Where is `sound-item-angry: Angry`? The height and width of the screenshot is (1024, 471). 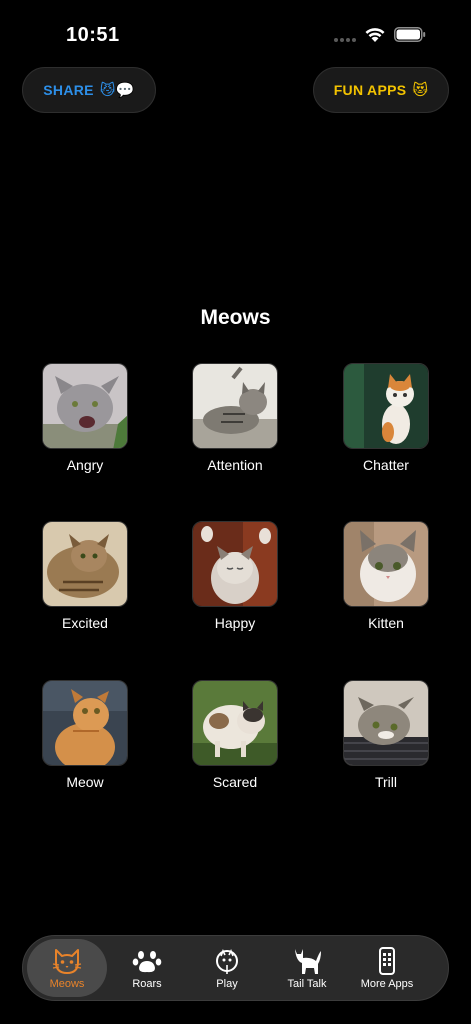
sound-item-angry: Angry is located at coordinates (85, 418).